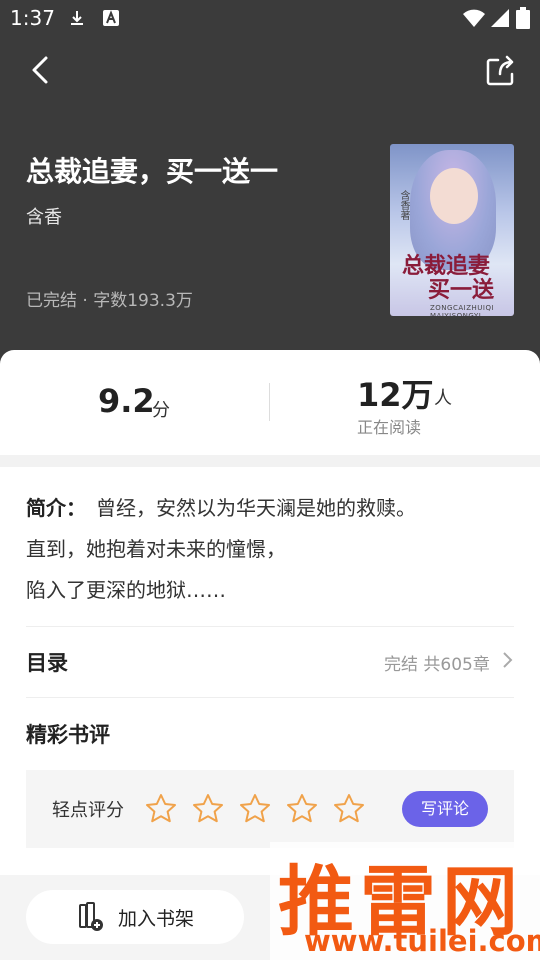  I want to click on cover-pinyin: ZONGCAIZHUIQI MAIYISONGYI, so click(462, 310).